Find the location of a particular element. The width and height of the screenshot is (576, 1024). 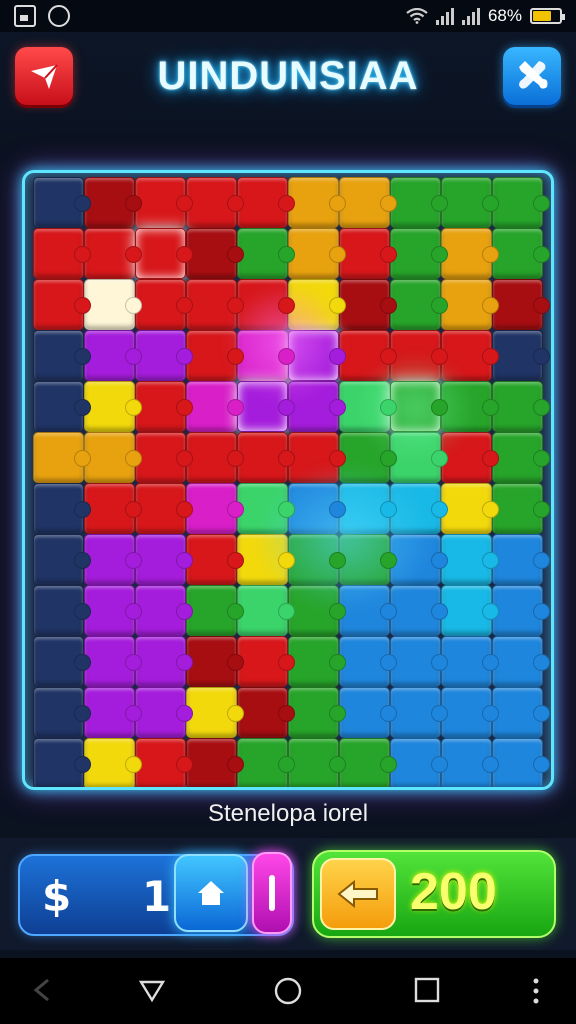

home-button is located at coordinates (211, 893).